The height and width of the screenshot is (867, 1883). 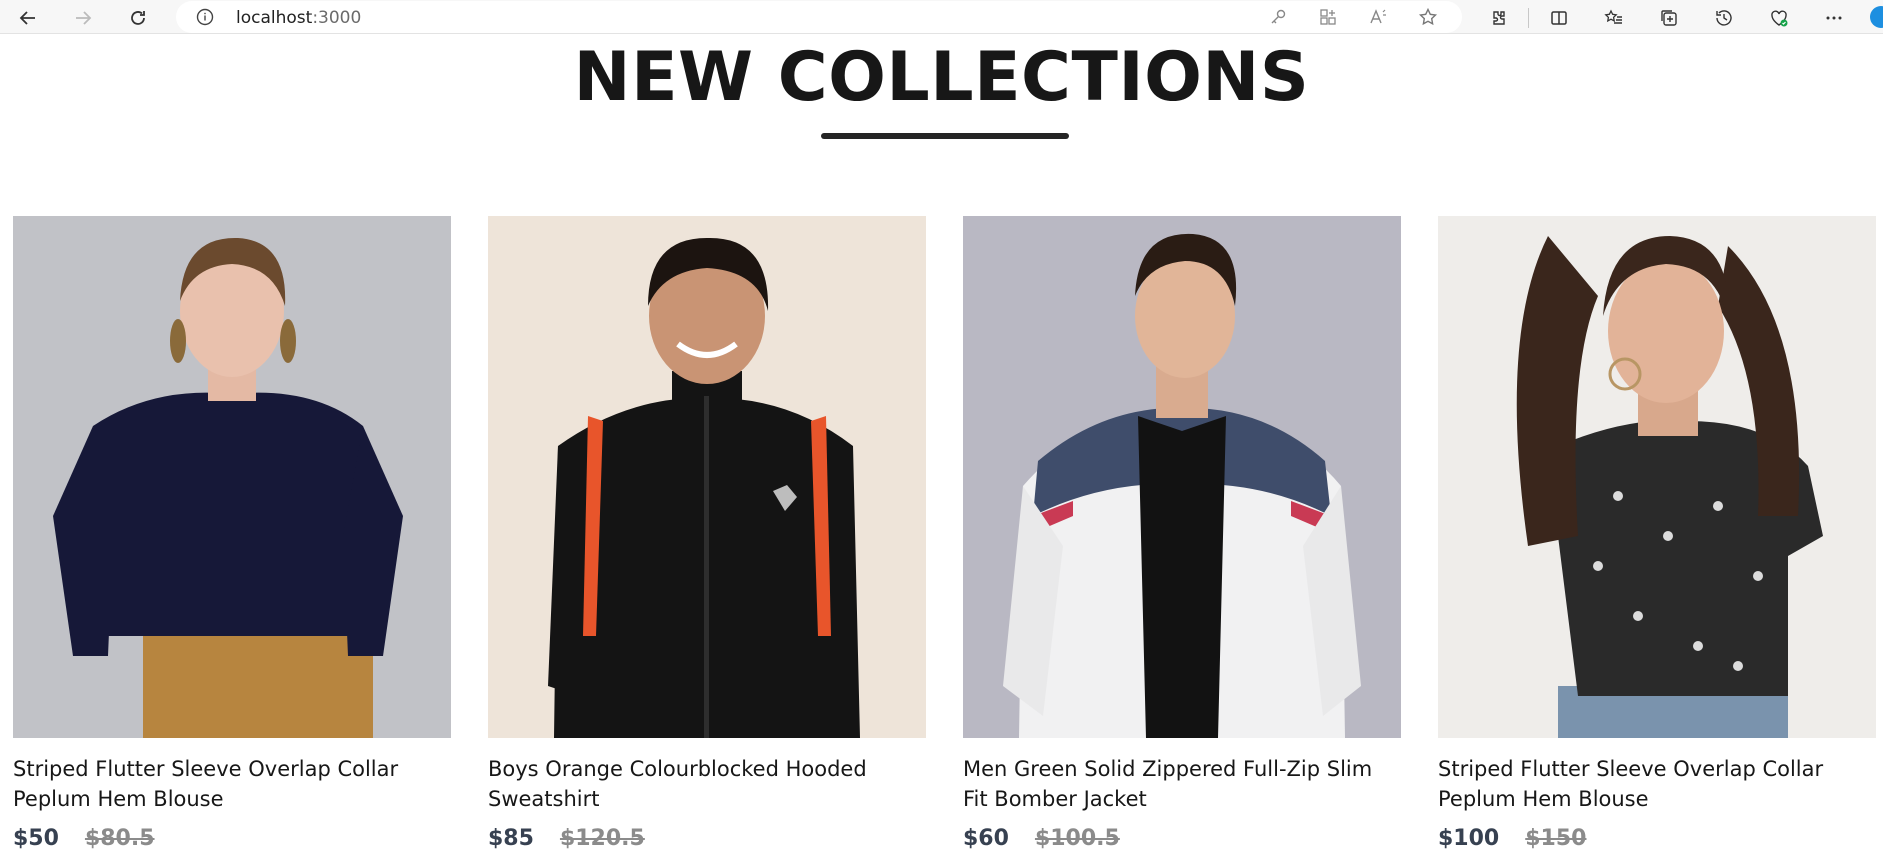 What do you see at coordinates (819, 17) in the screenshot?
I see `address-bar: localhost:3000` at bounding box center [819, 17].